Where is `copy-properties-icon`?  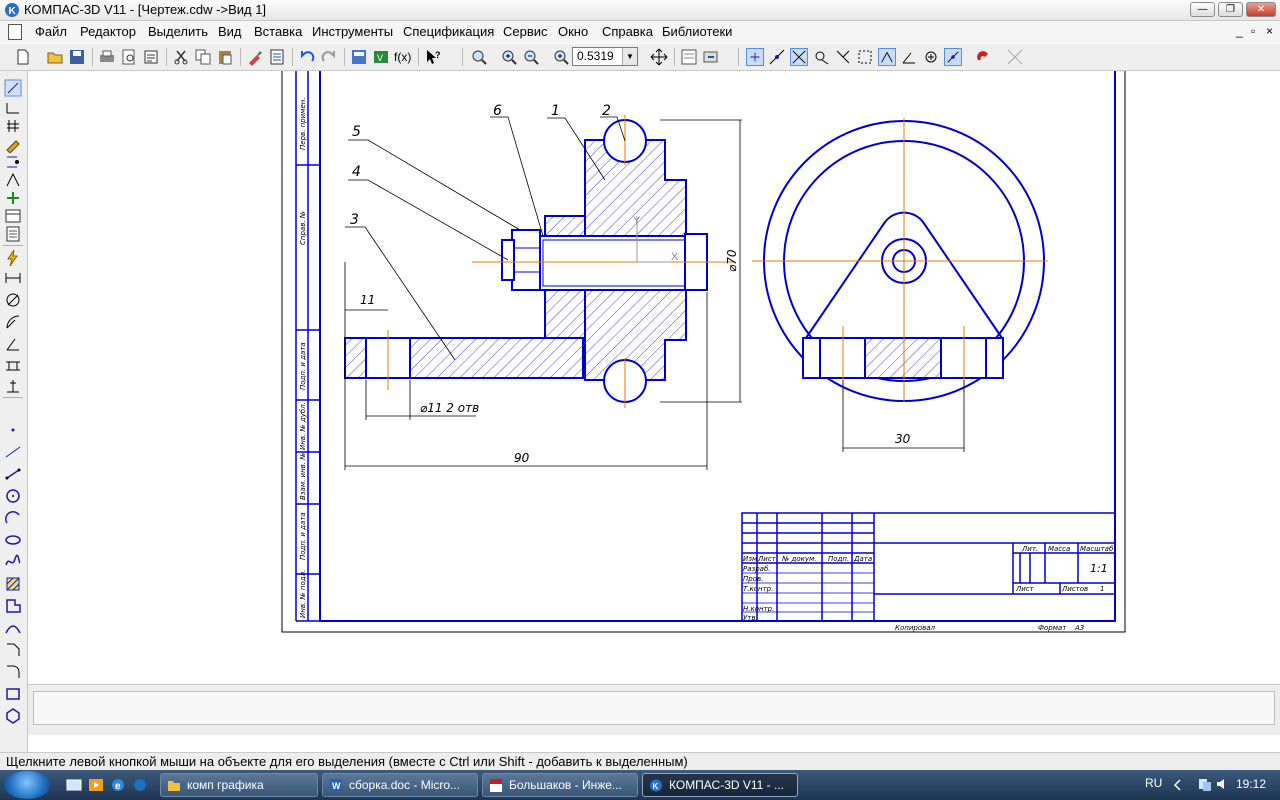 copy-properties-icon is located at coordinates (255, 57).